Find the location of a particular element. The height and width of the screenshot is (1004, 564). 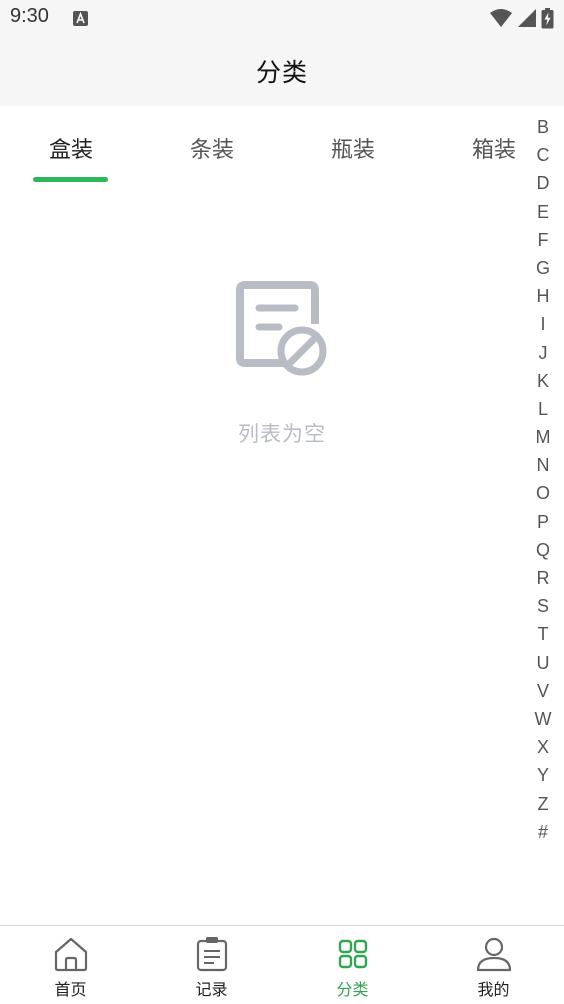

alphabet-letter: E is located at coordinates (543, 212).